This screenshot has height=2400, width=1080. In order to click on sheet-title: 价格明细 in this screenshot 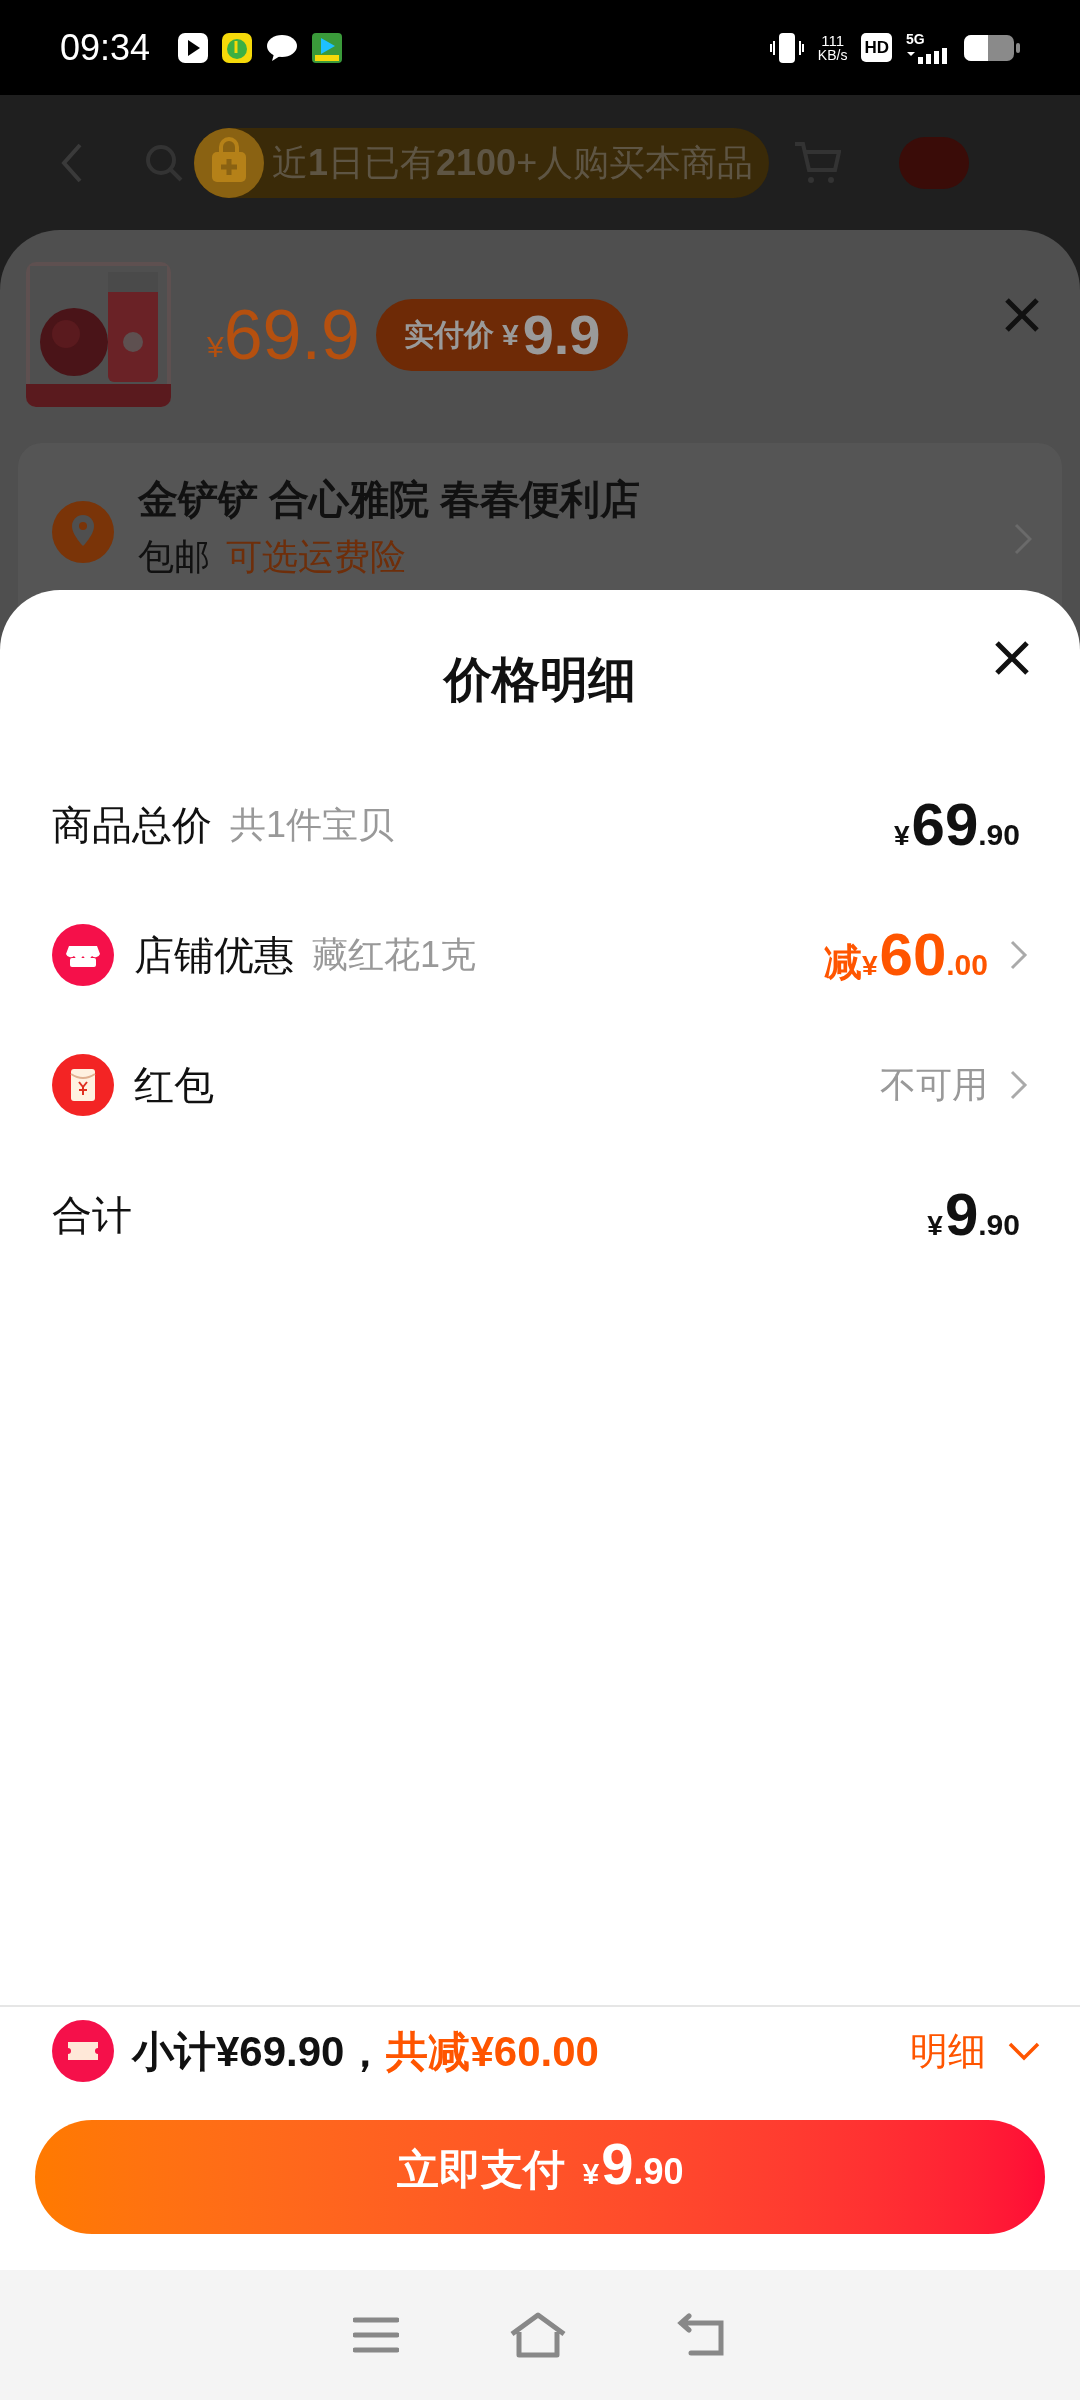, I will do `click(540, 680)`.